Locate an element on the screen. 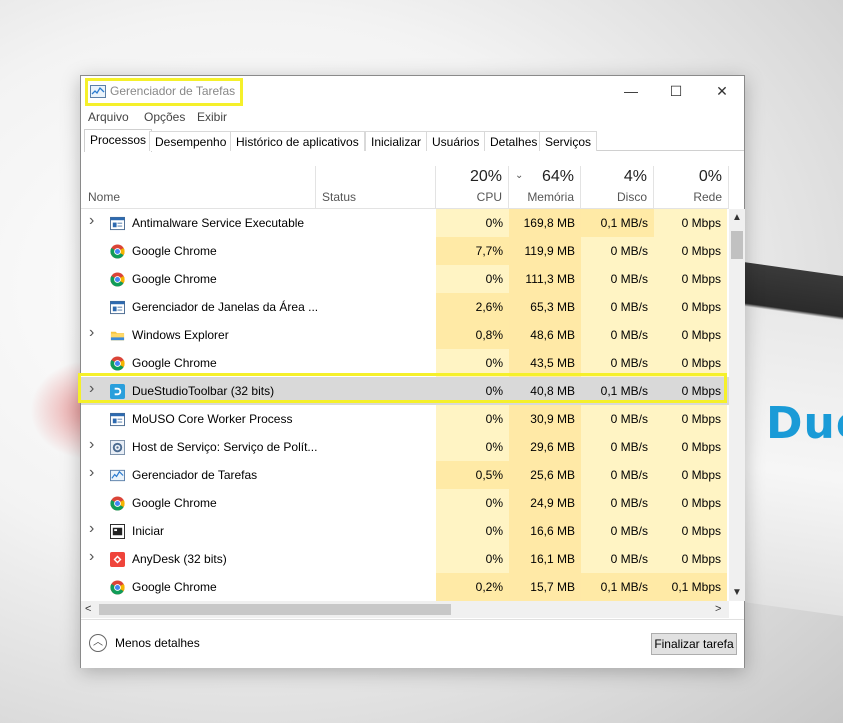 This screenshot has width=843, height=723. scroll-down-icon: ▼ is located at coordinates (737, 592).